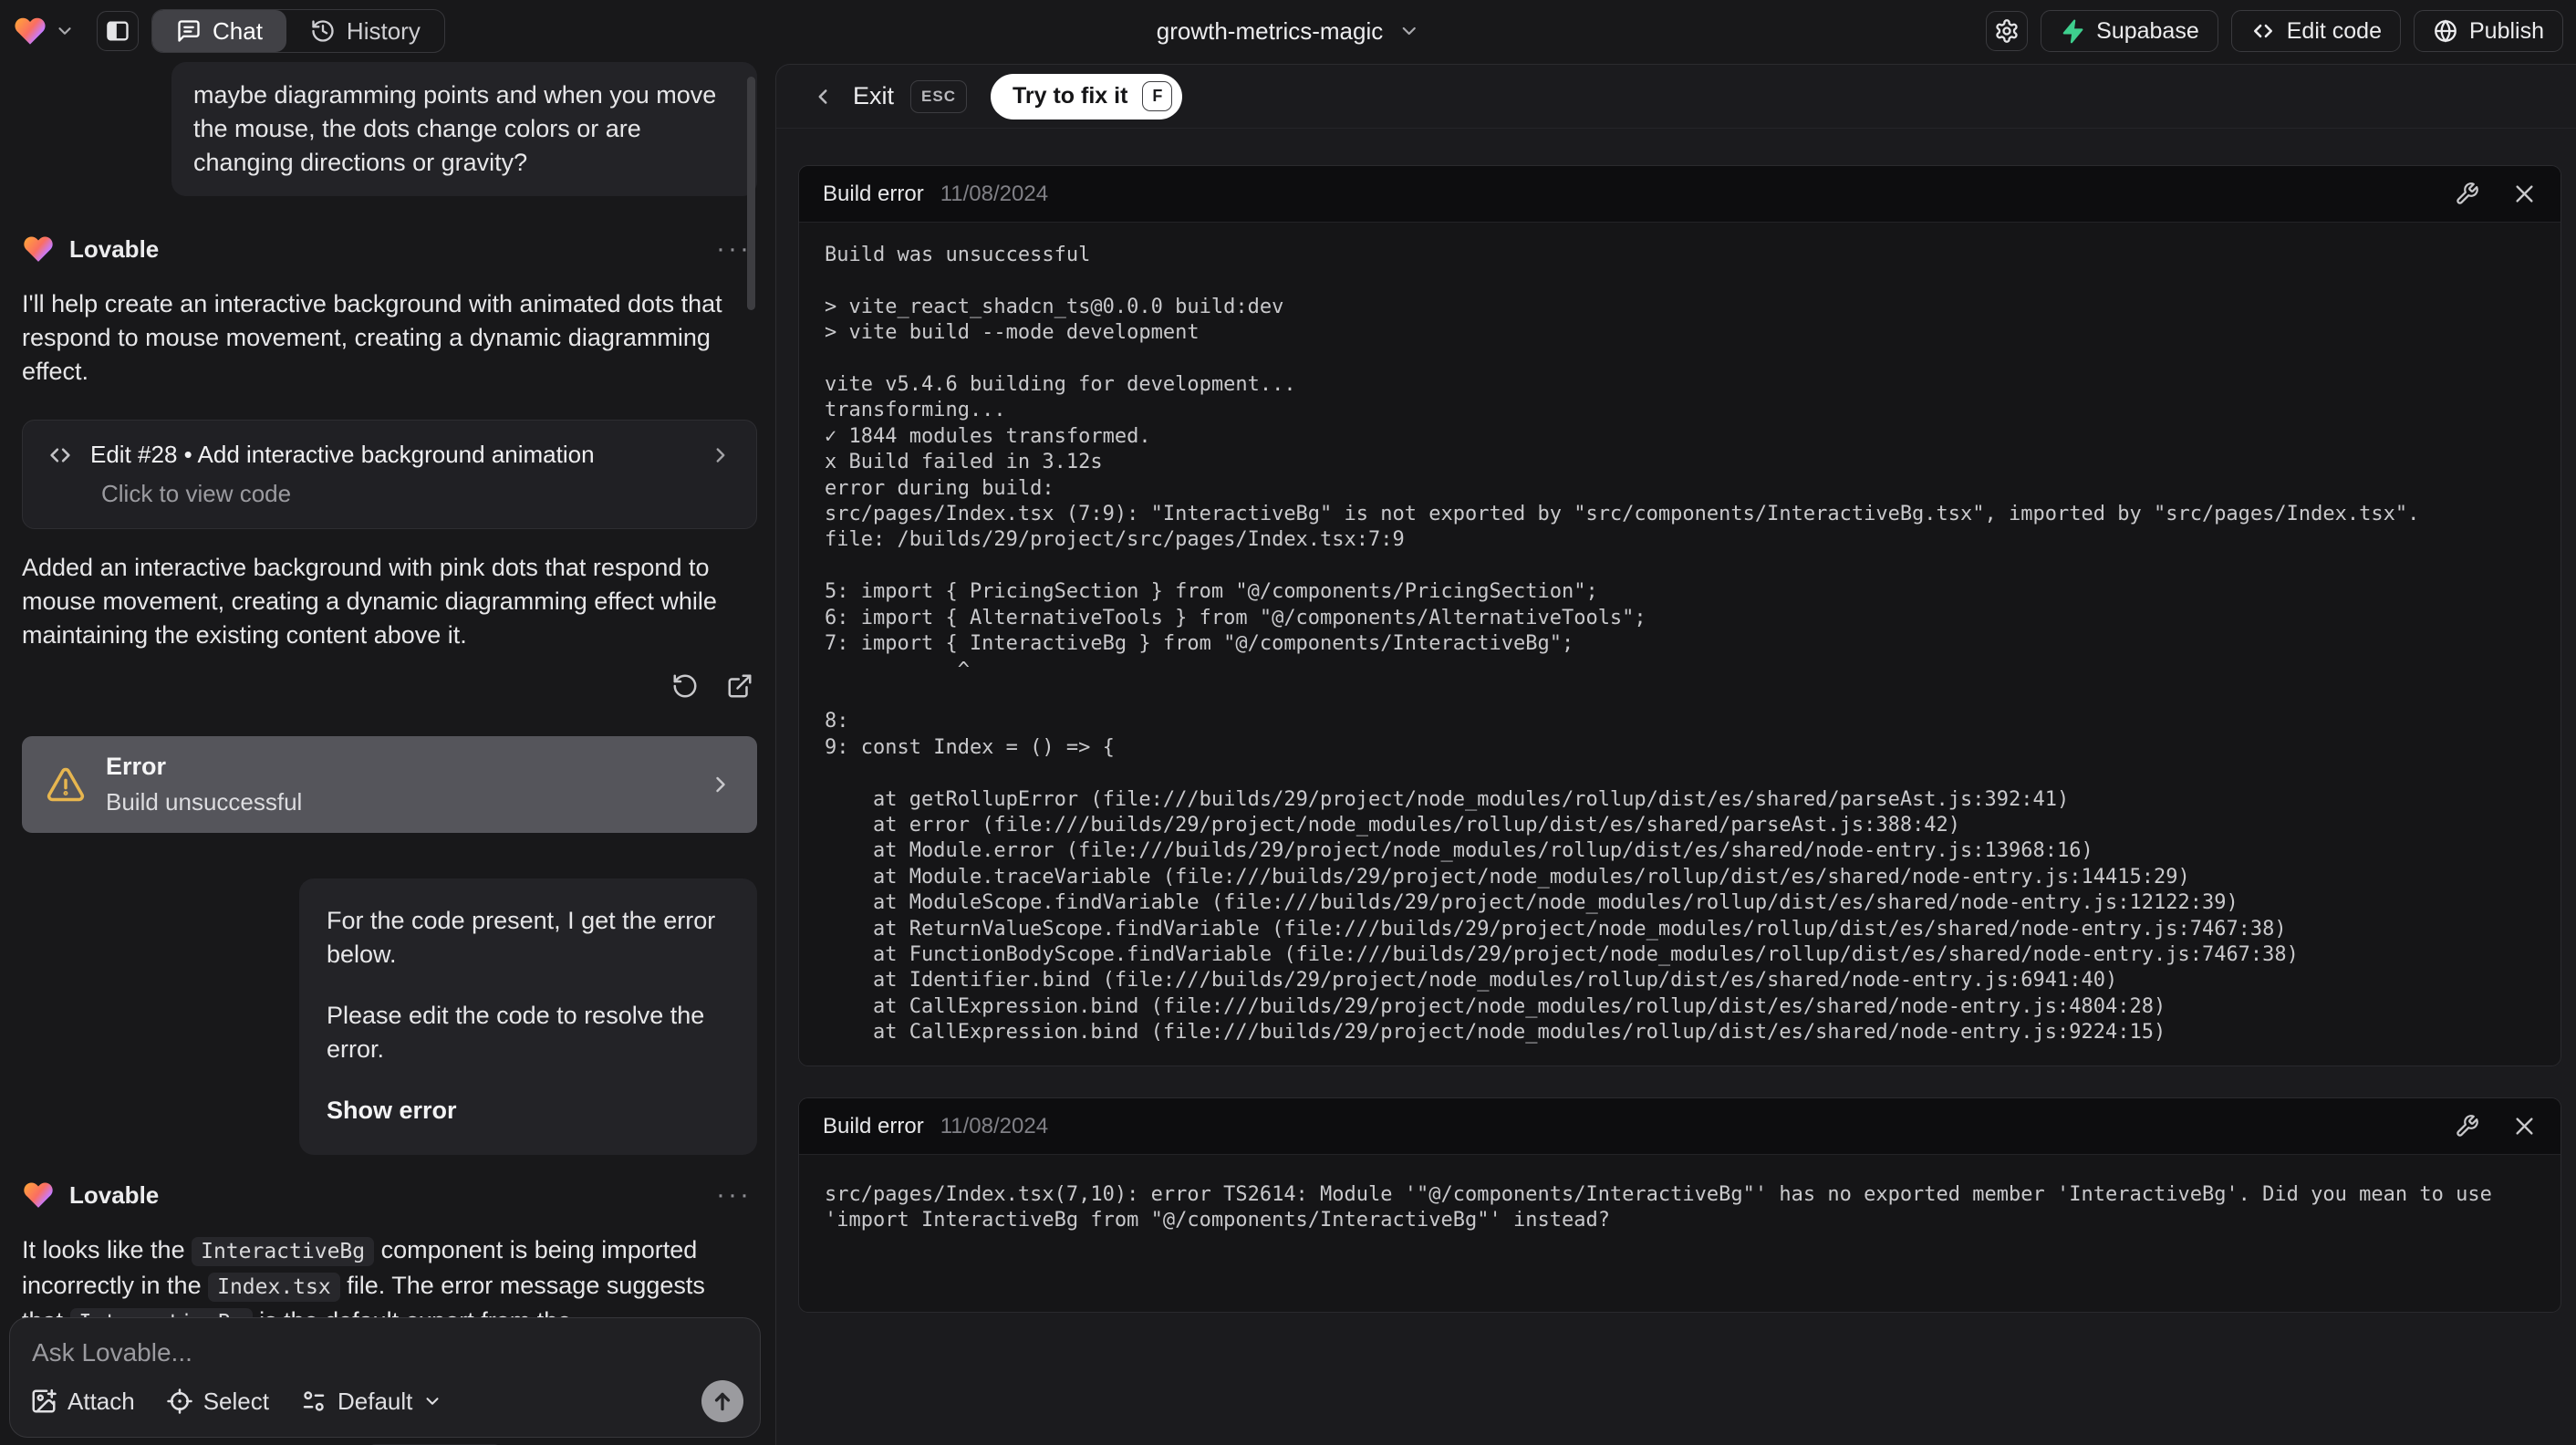 The height and width of the screenshot is (1445, 2576). I want to click on project-name: growth-metrics-magic, so click(1270, 30).